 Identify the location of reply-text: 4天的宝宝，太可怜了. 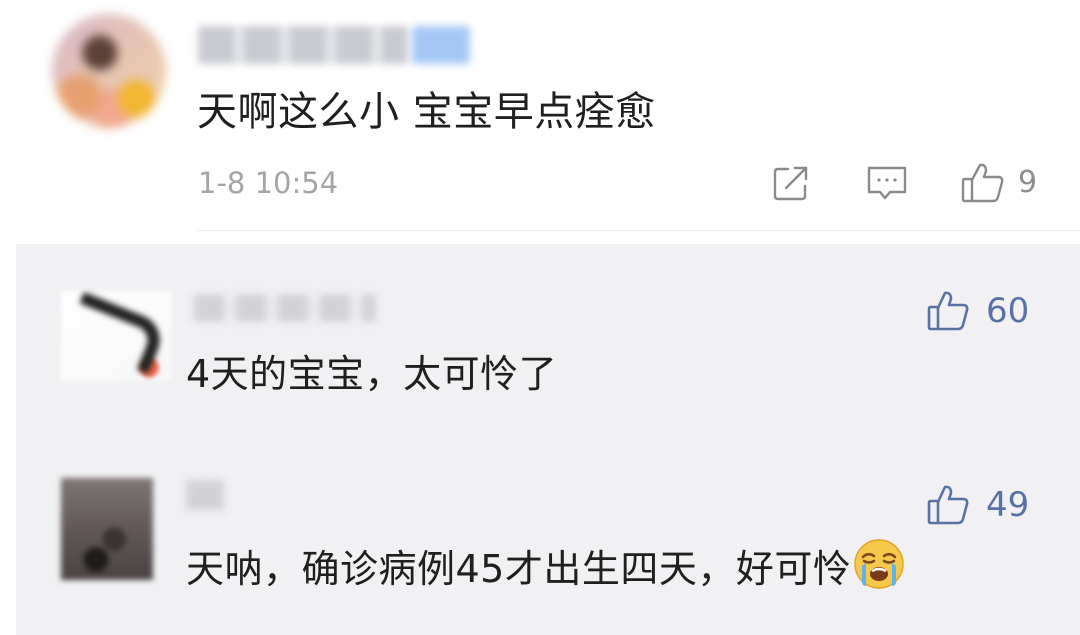
(372, 374).